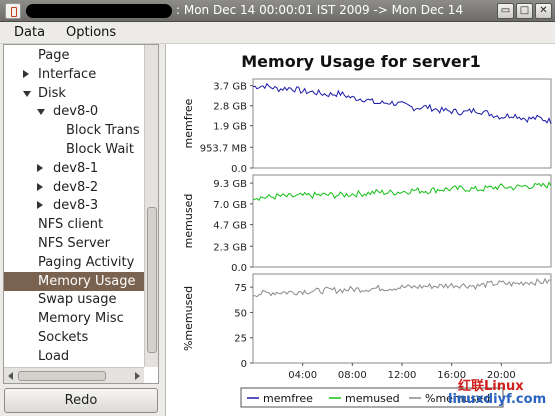  I want to click on tree-item-label: Memory Usage, so click(87, 281).